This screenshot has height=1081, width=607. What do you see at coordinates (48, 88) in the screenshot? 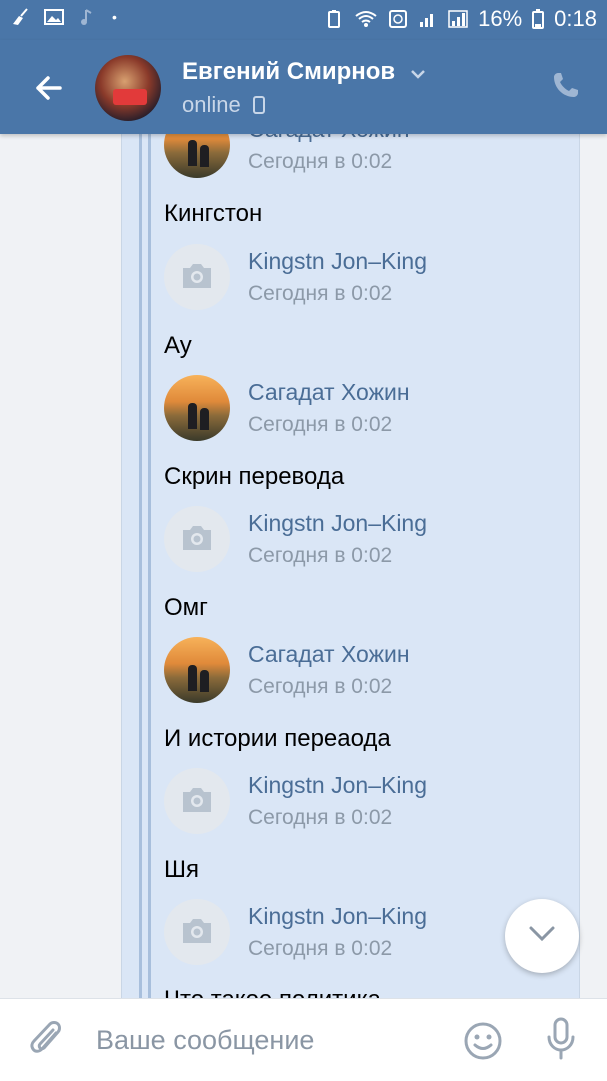
I see `back-arrow-icon` at bounding box center [48, 88].